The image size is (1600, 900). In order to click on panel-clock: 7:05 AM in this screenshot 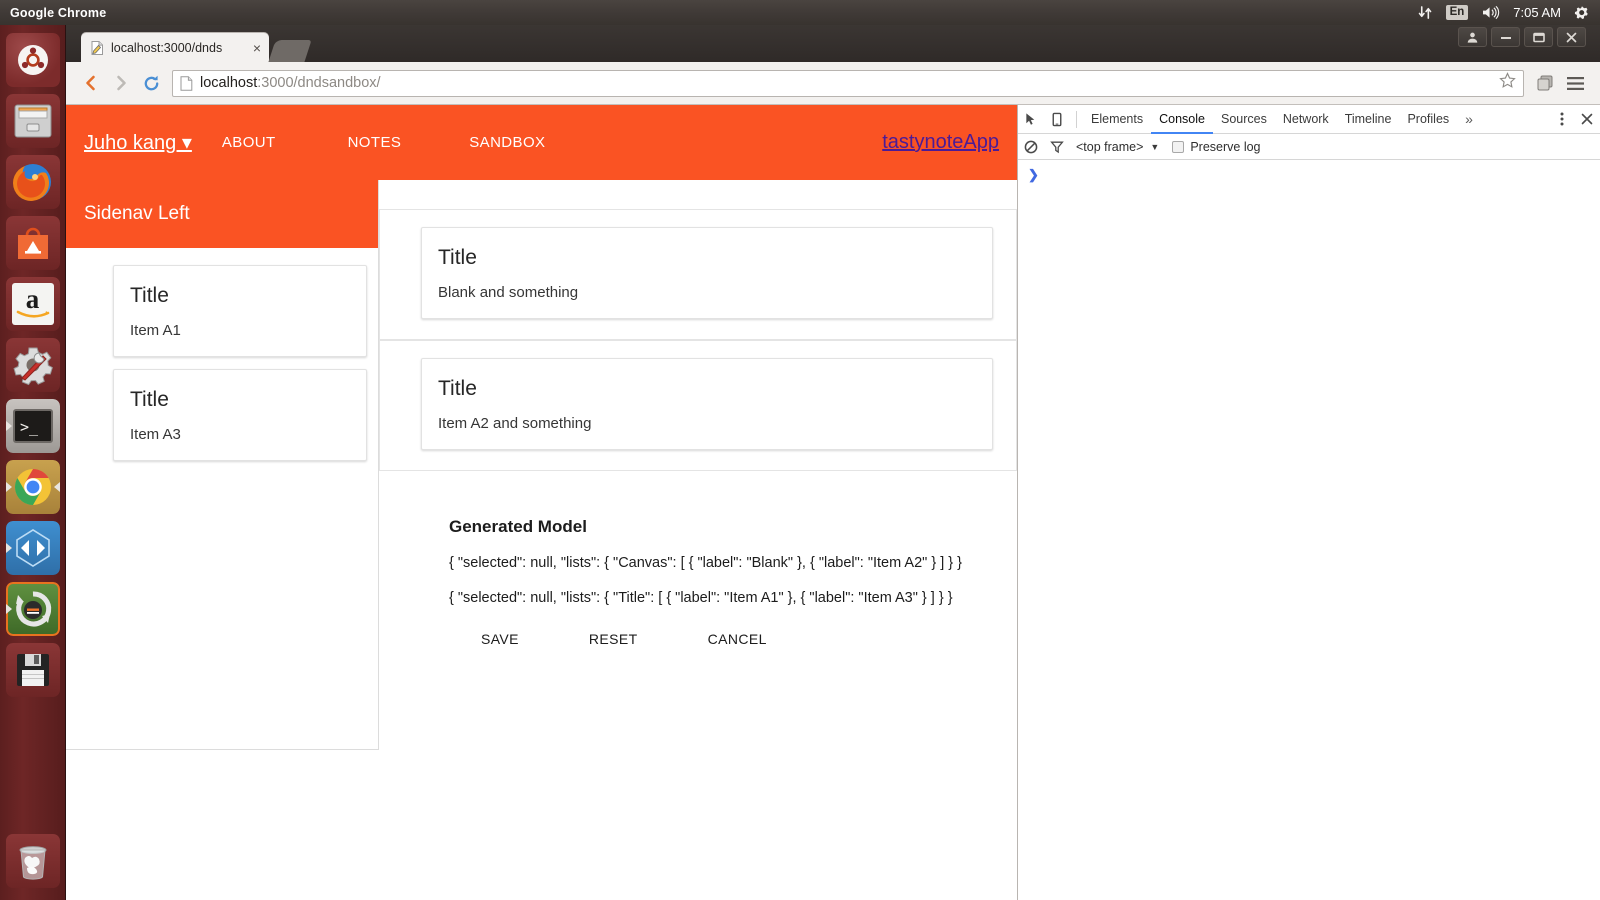, I will do `click(1537, 12)`.